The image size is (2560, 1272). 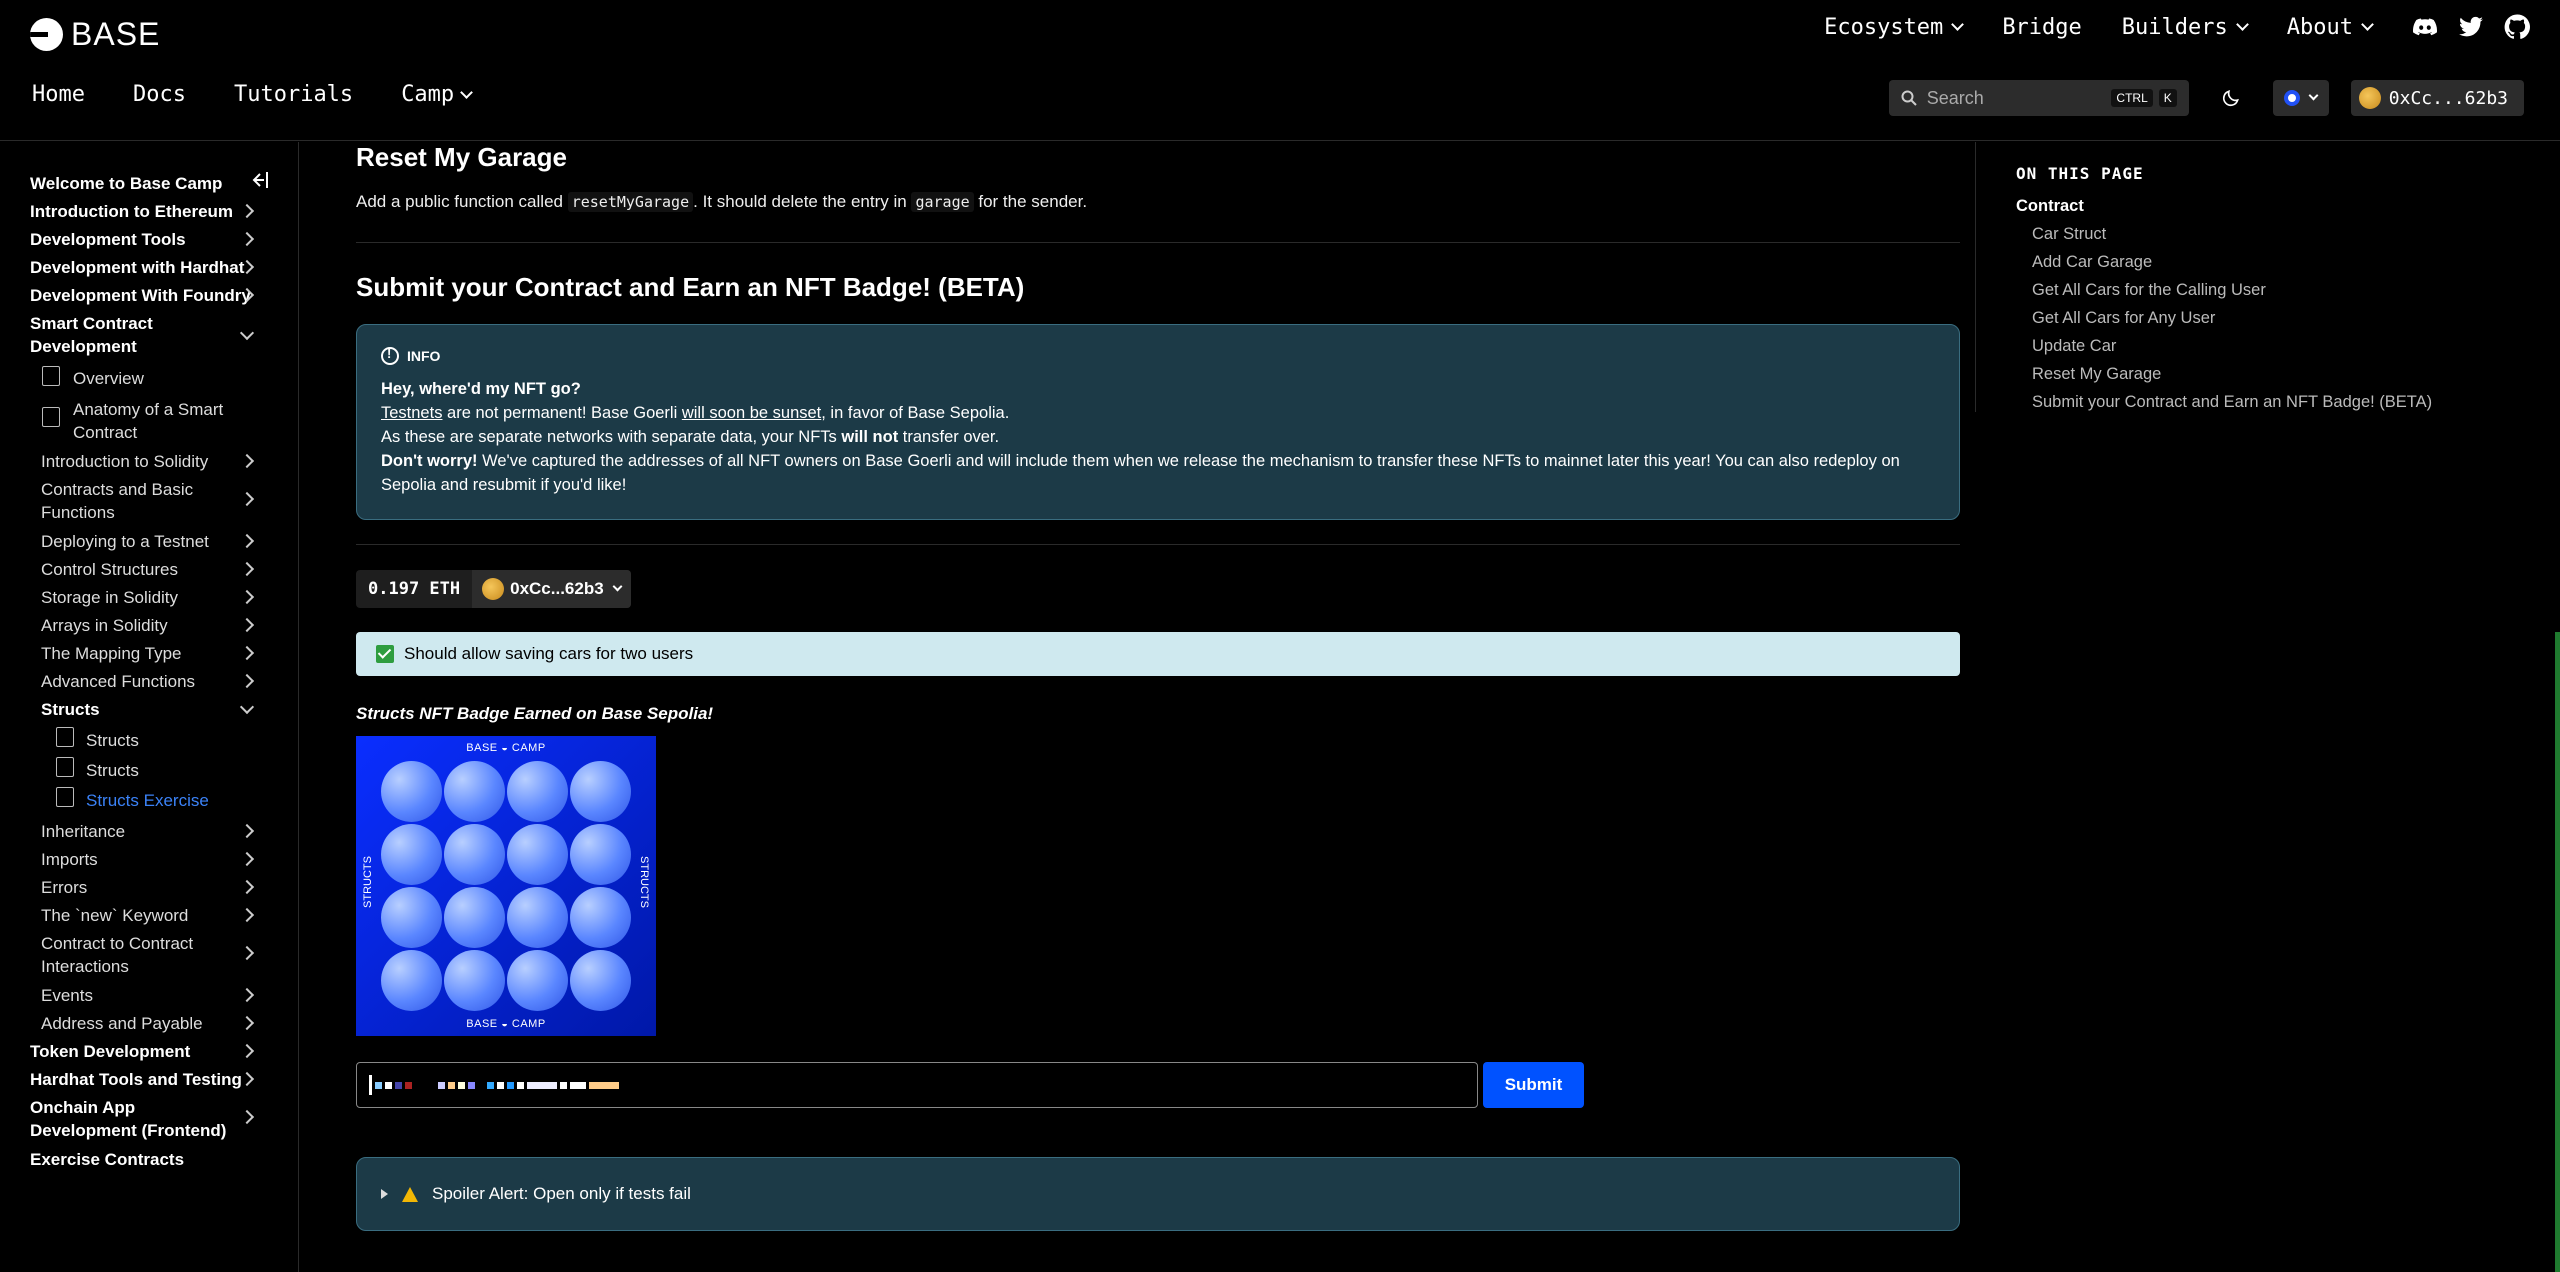 What do you see at coordinates (2206, 98) in the screenshot?
I see `header-tools: Search CTRL K 0xCc...62b3` at bounding box center [2206, 98].